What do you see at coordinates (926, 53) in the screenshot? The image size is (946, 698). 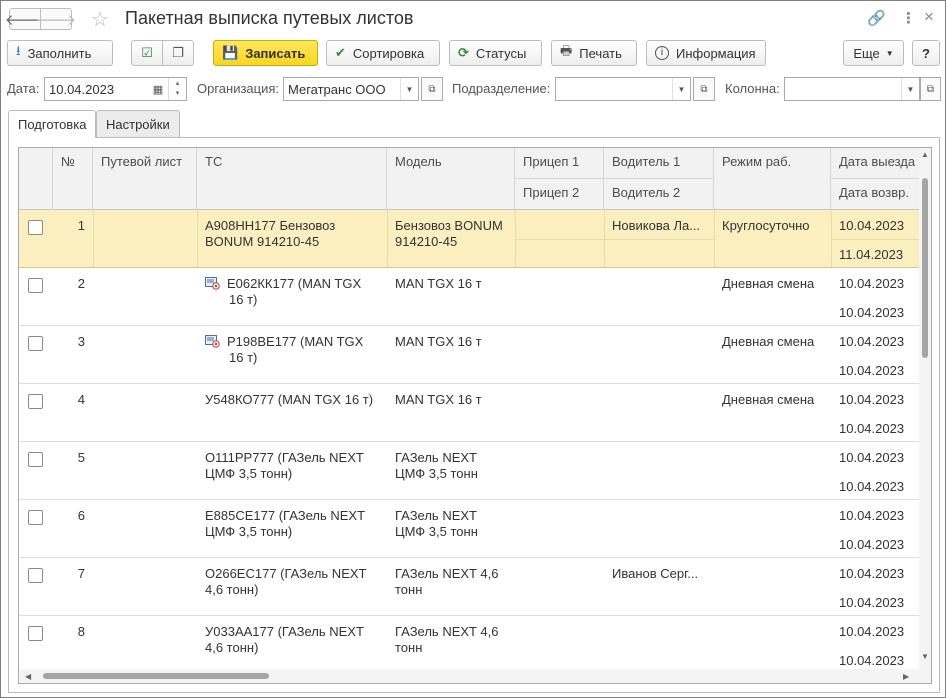 I see `help-button: ?` at bounding box center [926, 53].